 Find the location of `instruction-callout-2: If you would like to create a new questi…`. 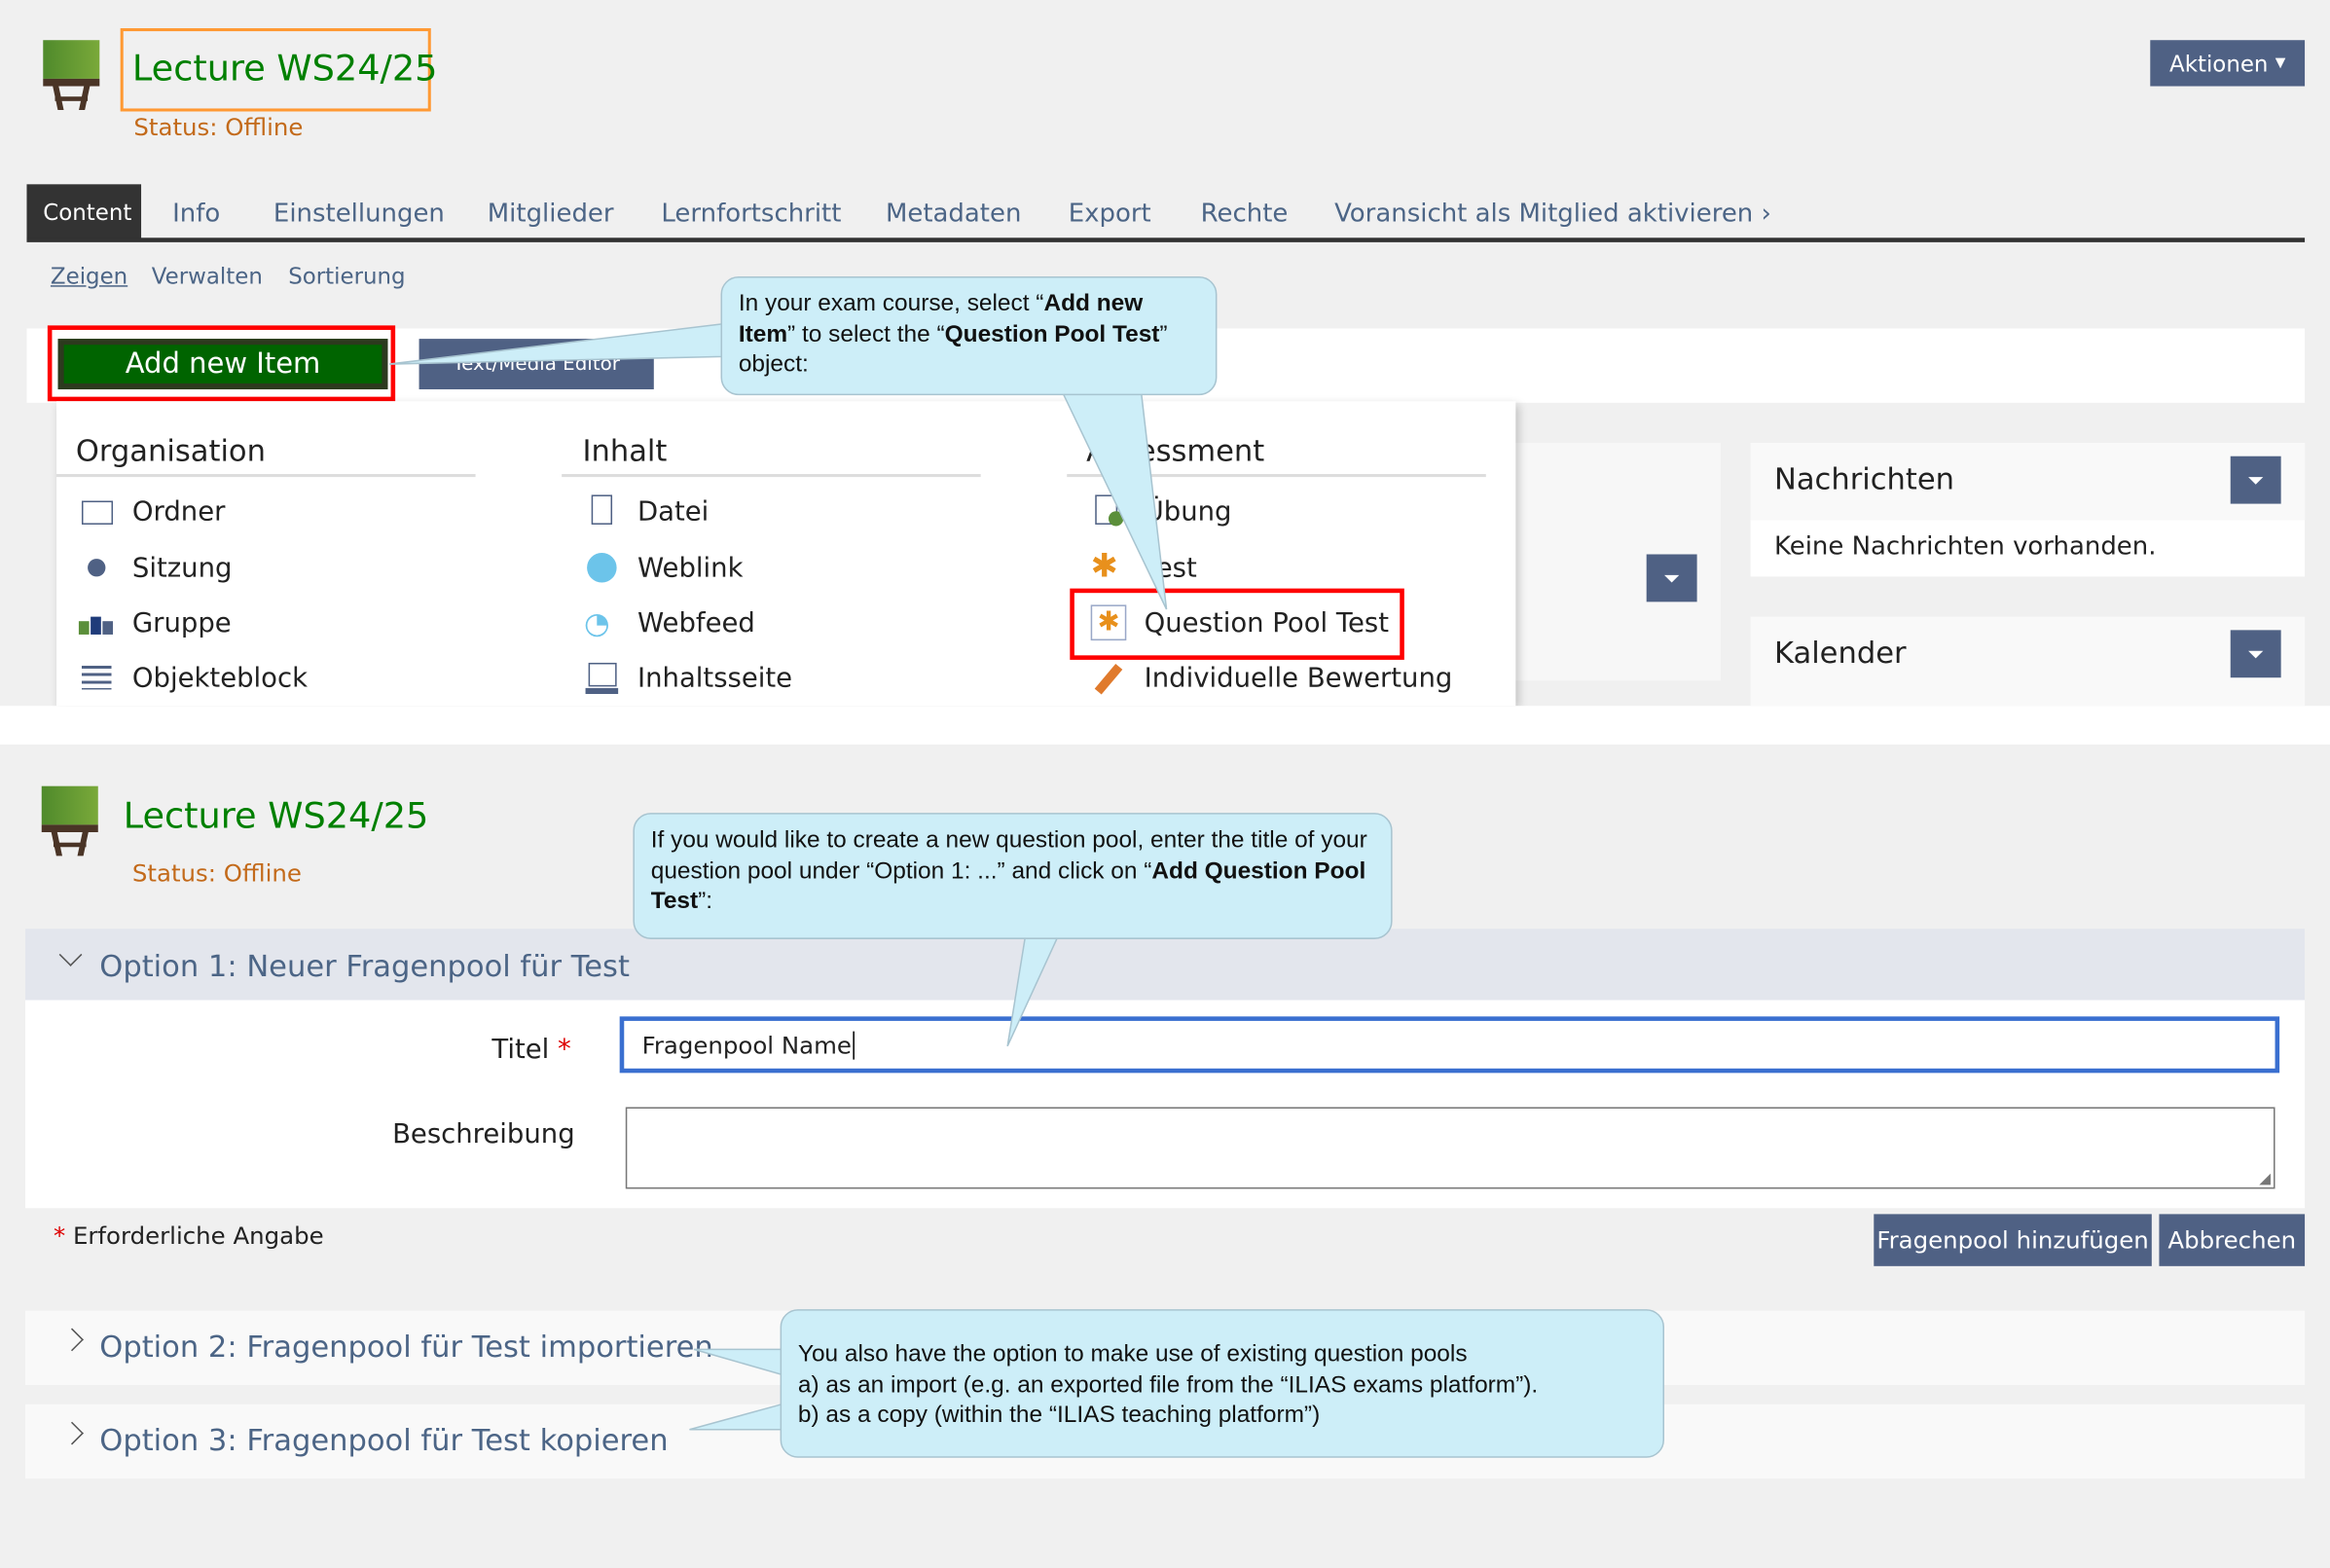

instruction-callout-2: If you would like to create a new questi… is located at coordinates (1013, 876).